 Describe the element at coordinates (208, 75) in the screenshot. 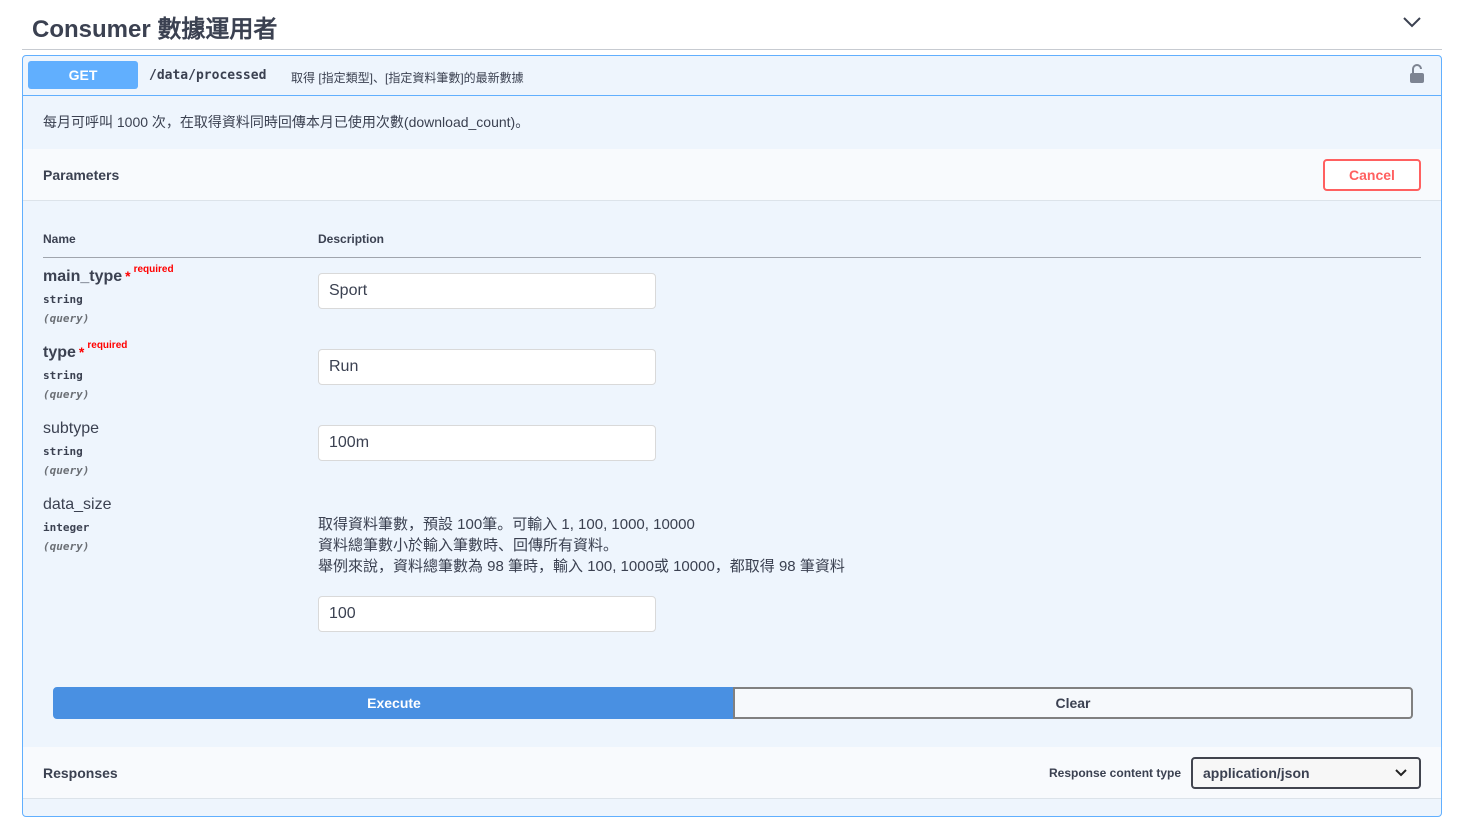

I see `operation-path: /data/processed` at that location.